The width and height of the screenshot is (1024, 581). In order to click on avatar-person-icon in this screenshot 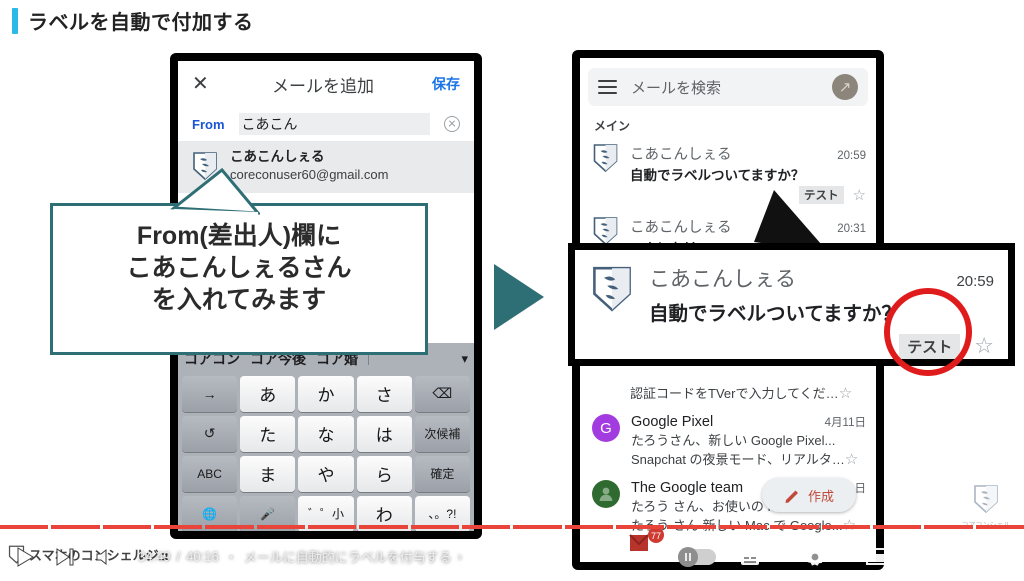, I will do `click(606, 494)`.